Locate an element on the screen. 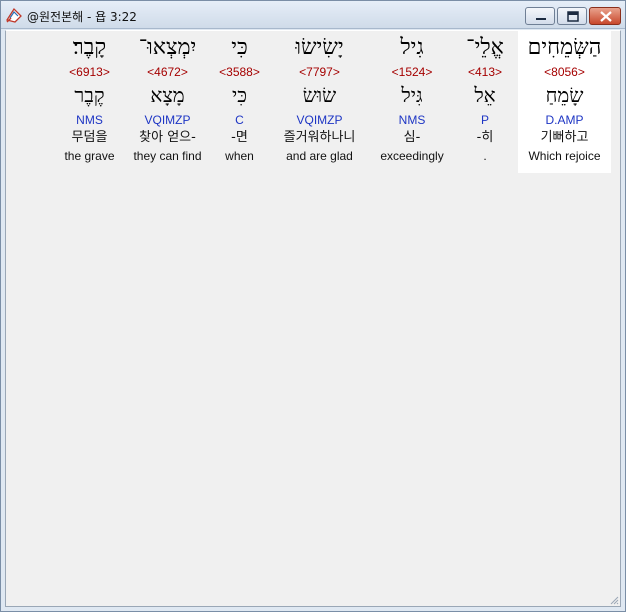 This screenshot has width=626, height=612. maximize-button is located at coordinates (572, 16).